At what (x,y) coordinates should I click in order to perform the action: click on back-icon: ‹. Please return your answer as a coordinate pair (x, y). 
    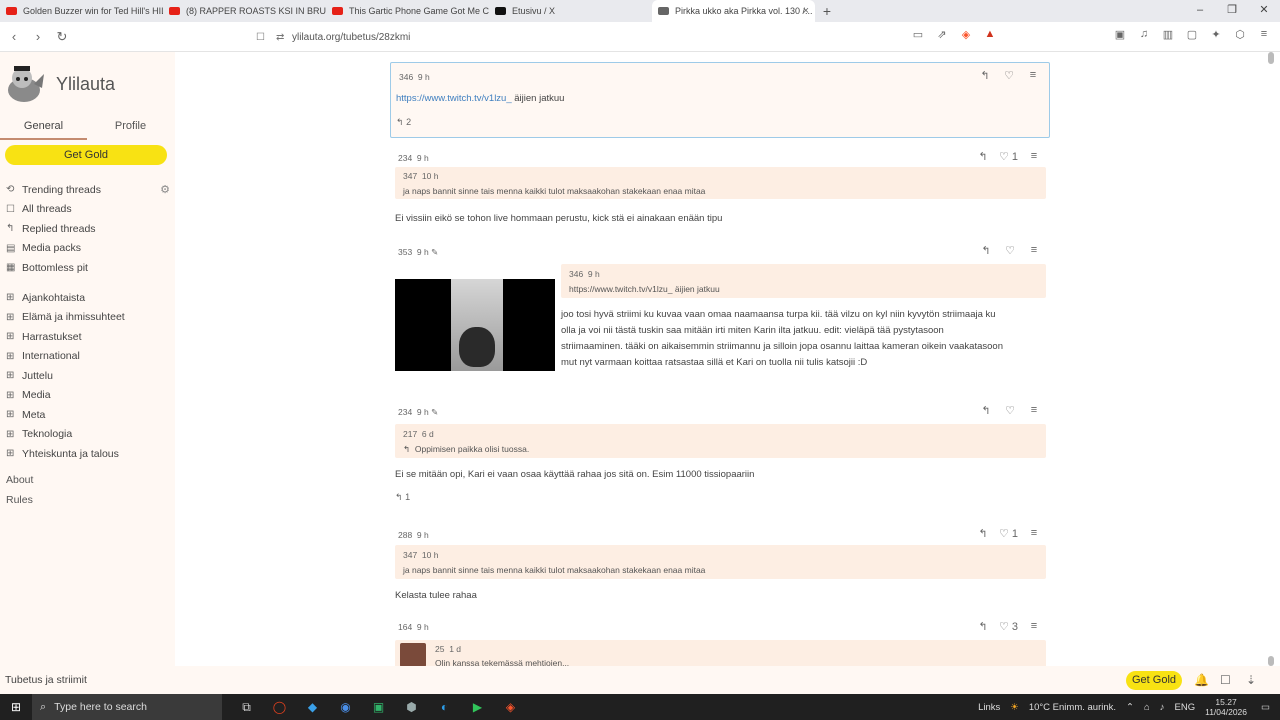
    Looking at the image, I should click on (14, 36).